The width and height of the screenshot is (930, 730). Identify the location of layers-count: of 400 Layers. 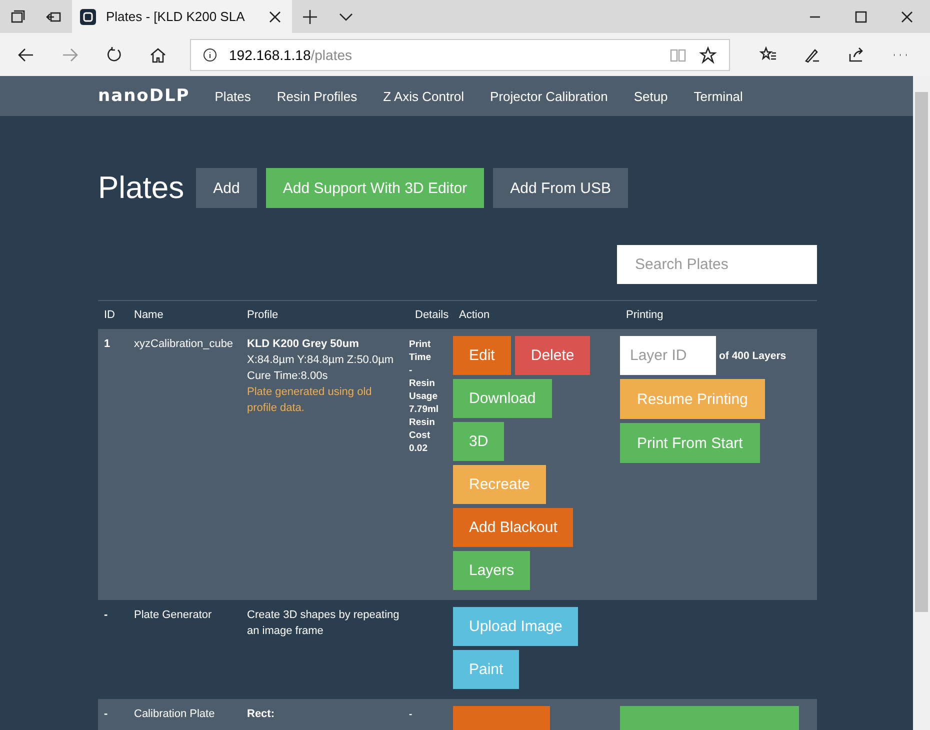
(752, 356).